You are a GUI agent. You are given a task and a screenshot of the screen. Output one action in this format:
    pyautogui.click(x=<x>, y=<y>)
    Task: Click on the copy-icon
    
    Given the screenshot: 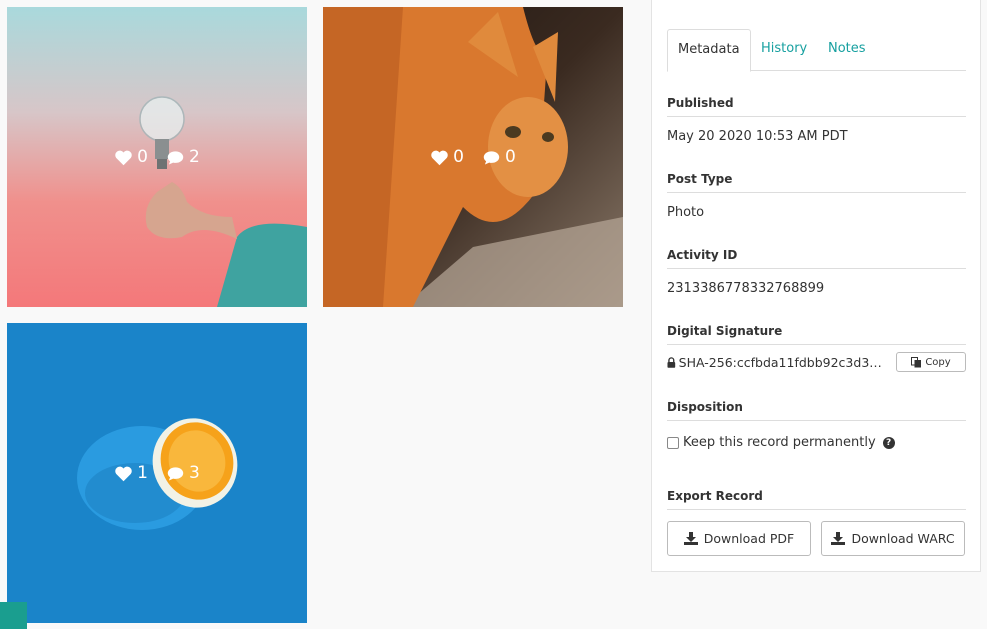 What is the action you would take?
    pyautogui.click(x=916, y=361)
    